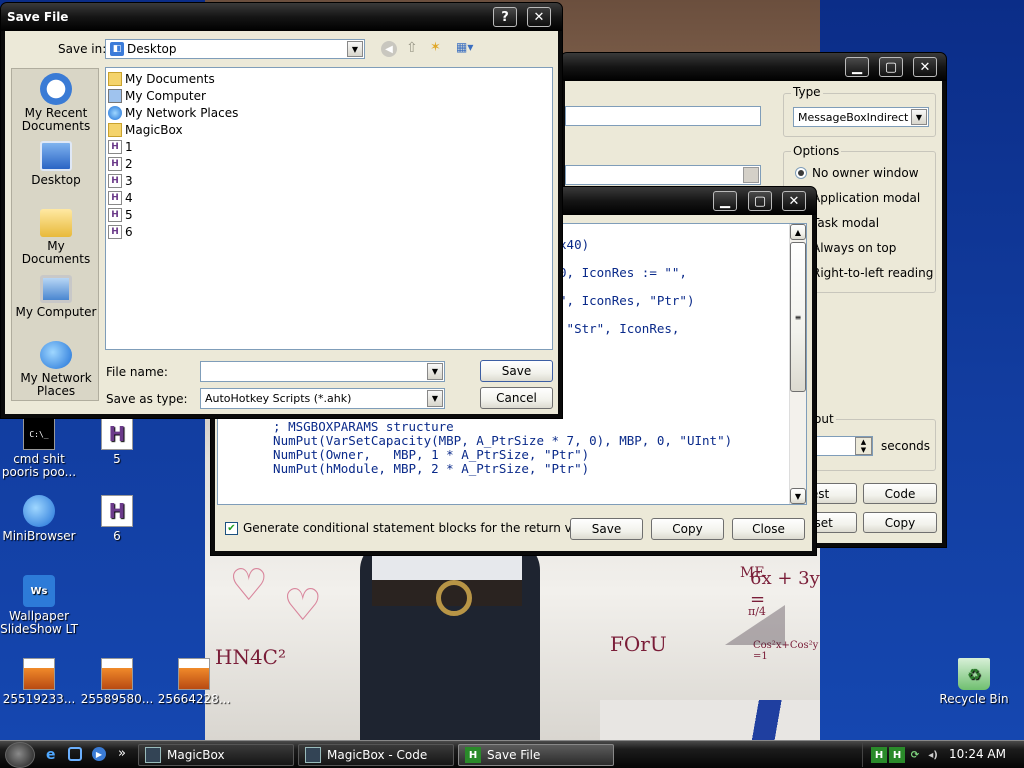  What do you see at coordinates (389, 49) in the screenshot?
I see `back-icon: ◀` at bounding box center [389, 49].